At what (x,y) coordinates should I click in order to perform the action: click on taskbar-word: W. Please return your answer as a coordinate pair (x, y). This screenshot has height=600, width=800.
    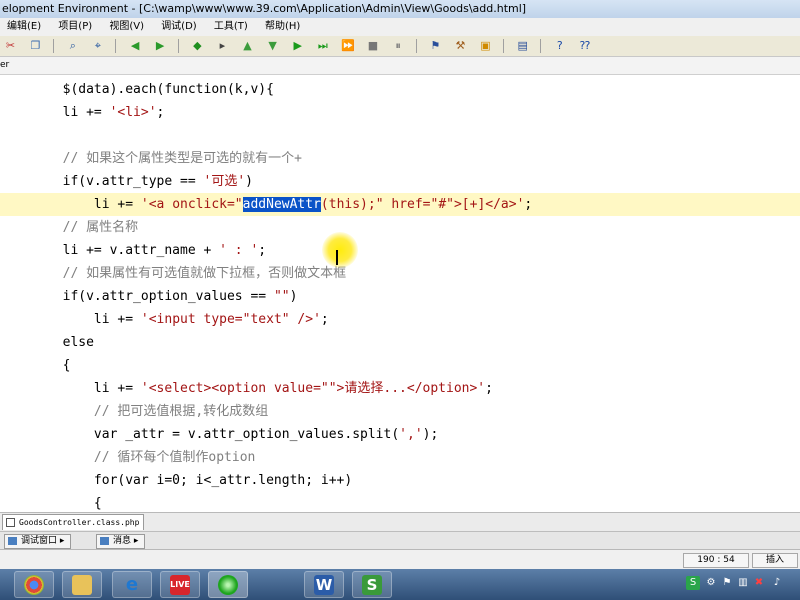
    Looking at the image, I should click on (324, 584).